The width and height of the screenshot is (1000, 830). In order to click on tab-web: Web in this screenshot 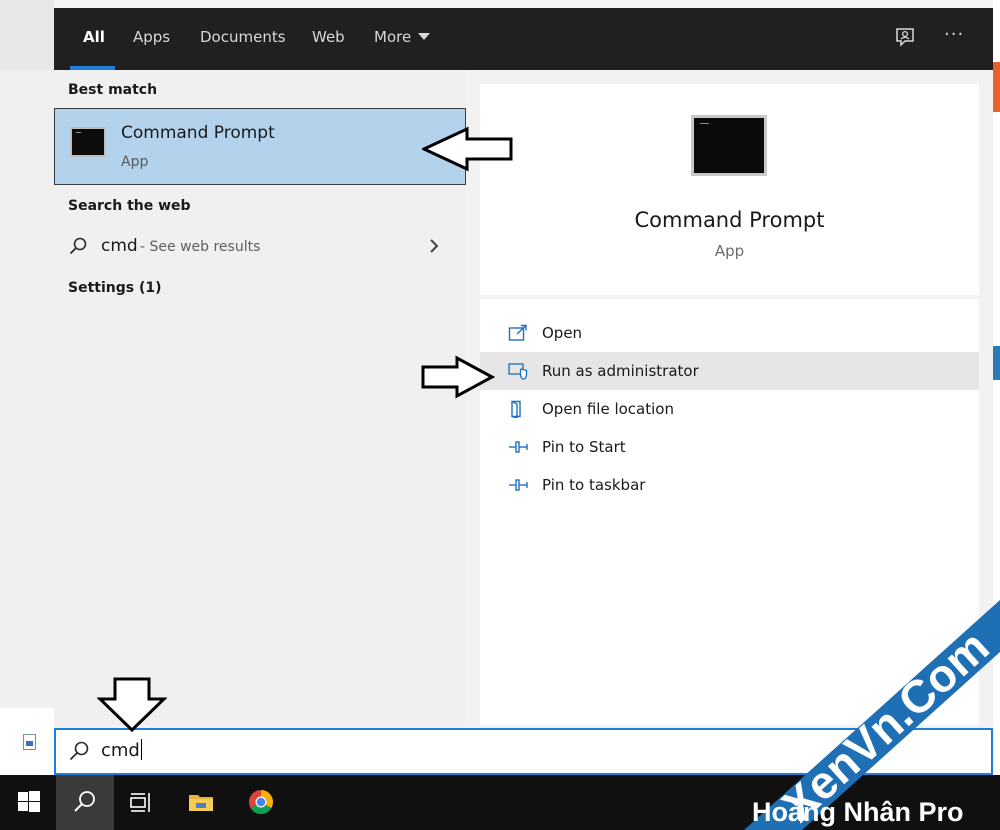, I will do `click(328, 37)`.